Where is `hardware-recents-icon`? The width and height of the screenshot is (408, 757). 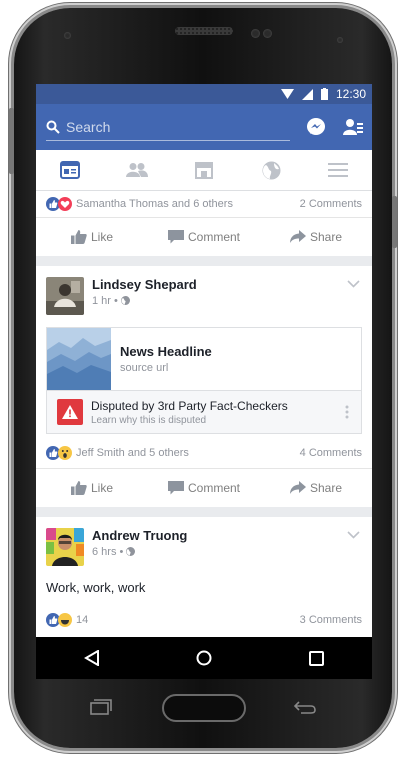
hardware-recents-icon is located at coordinates (101, 707).